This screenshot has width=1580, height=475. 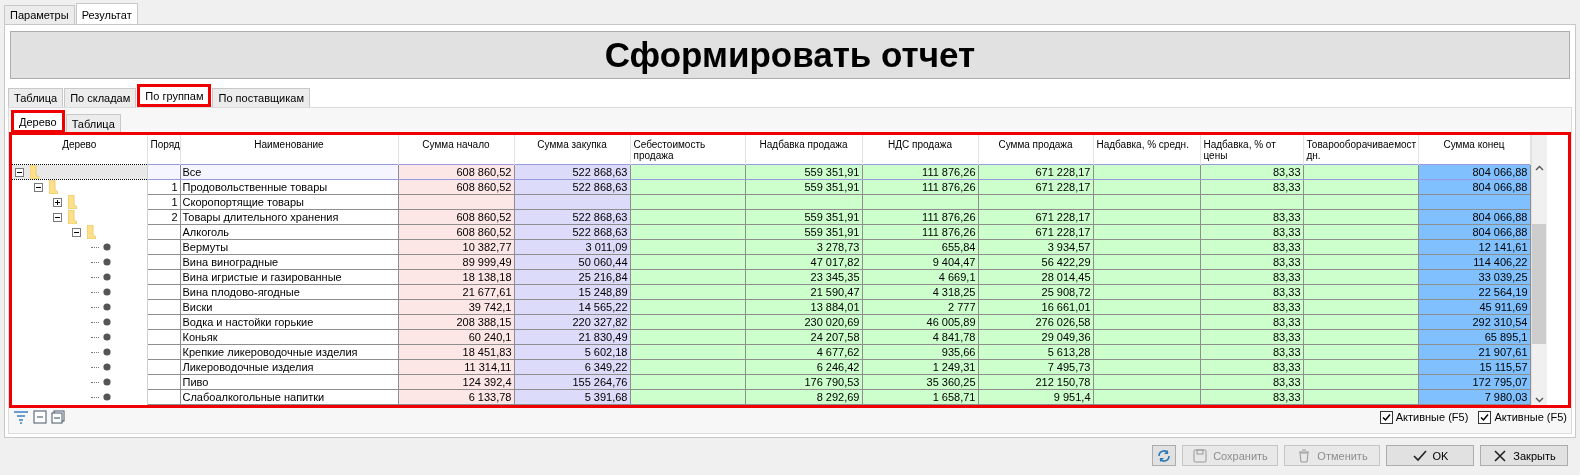 I want to click on column-header: Надбавка продажа, so click(x=803, y=150).